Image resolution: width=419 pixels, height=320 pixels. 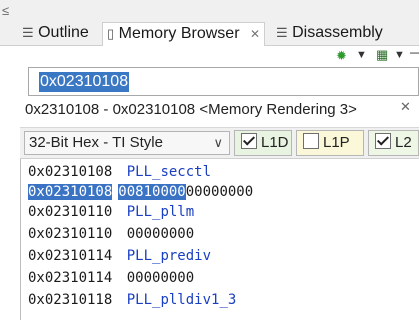 I want to click on cache-l1d-checkbox, so click(x=249, y=141).